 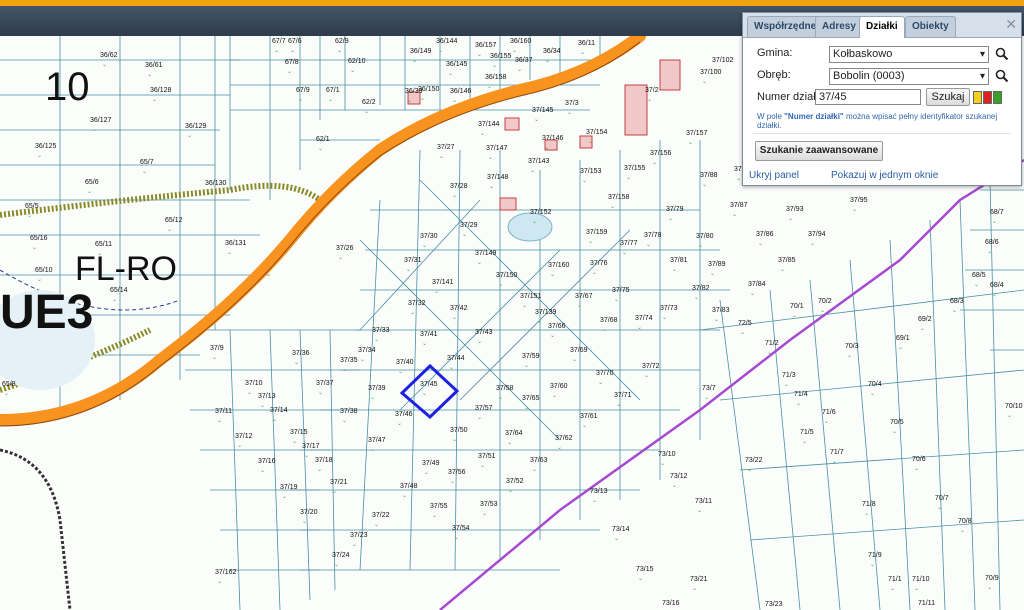 What do you see at coordinates (948, 97) in the screenshot?
I see `search-button: Szukaj` at bounding box center [948, 97].